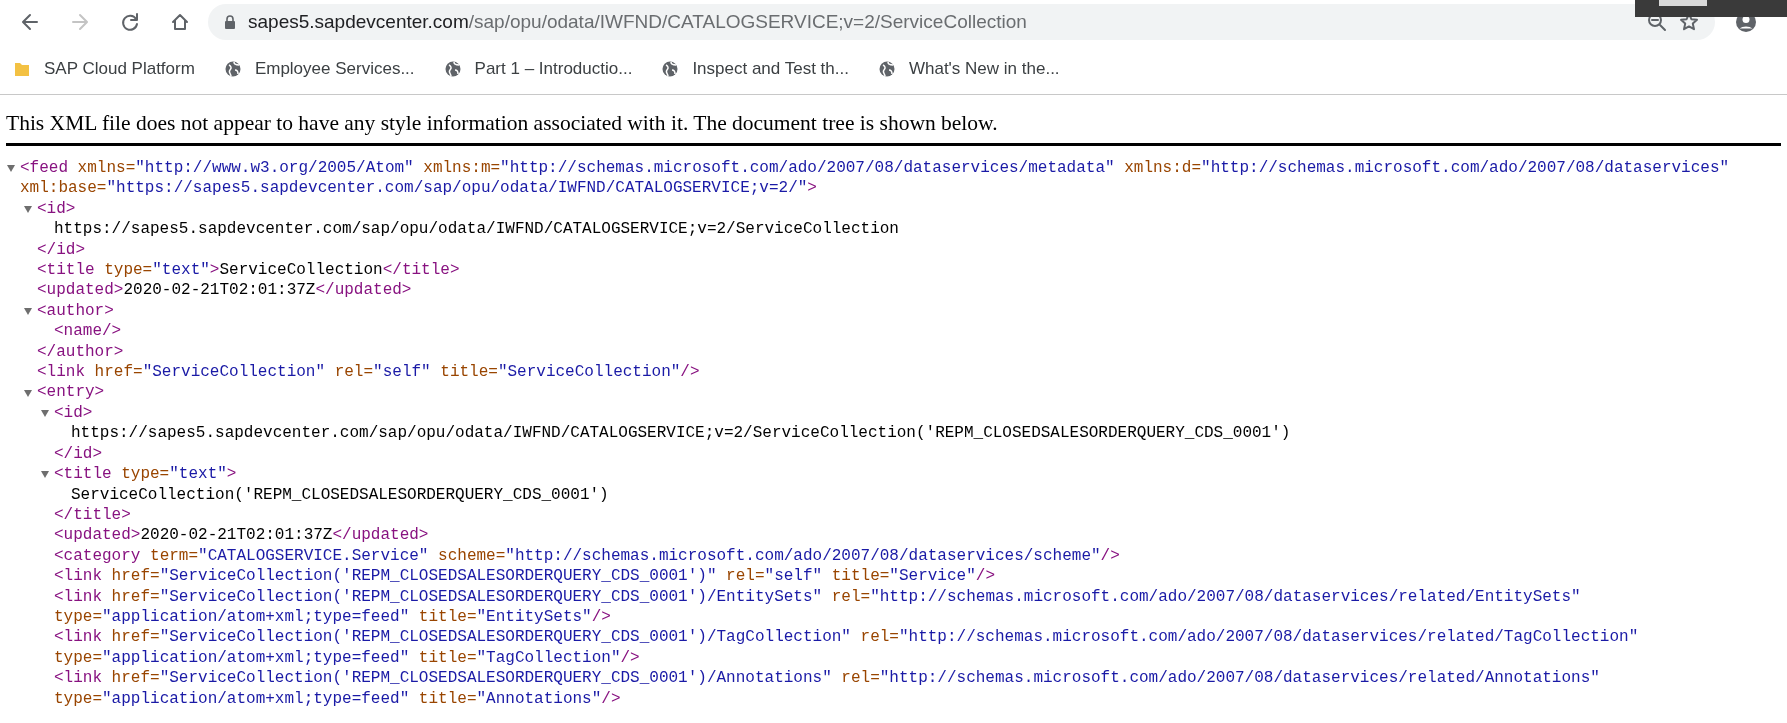  What do you see at coordinates (368, 372) in the screenshot?
I see `xml-code-line: <link href="ServiceCollection" rel="self" title="ServiceCollection"/>` at bounding box center [368, 372].